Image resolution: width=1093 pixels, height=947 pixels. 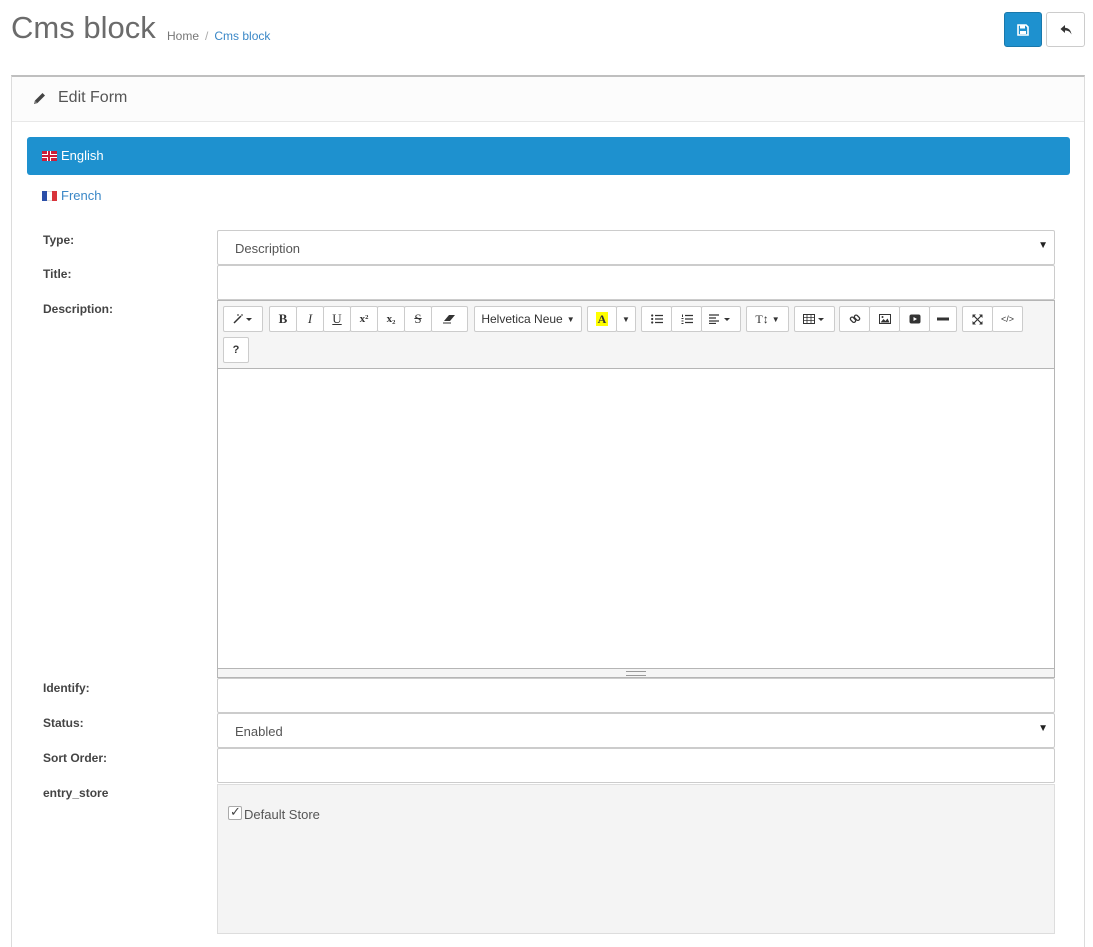 I want to click on line-height-button: T↕ ▼, so click(x=767, y=319).